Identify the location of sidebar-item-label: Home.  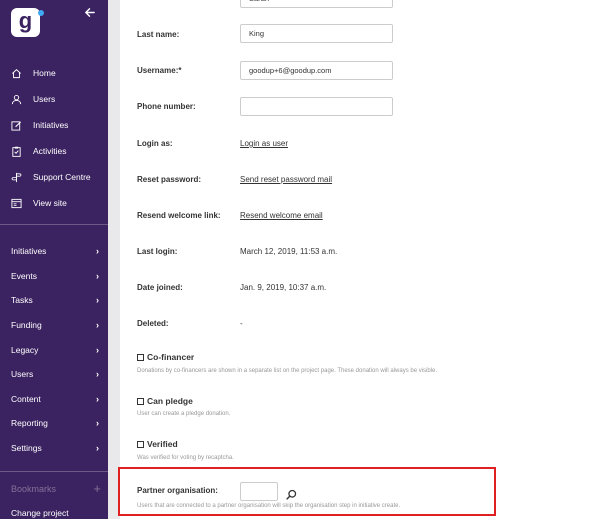
(44, 73).